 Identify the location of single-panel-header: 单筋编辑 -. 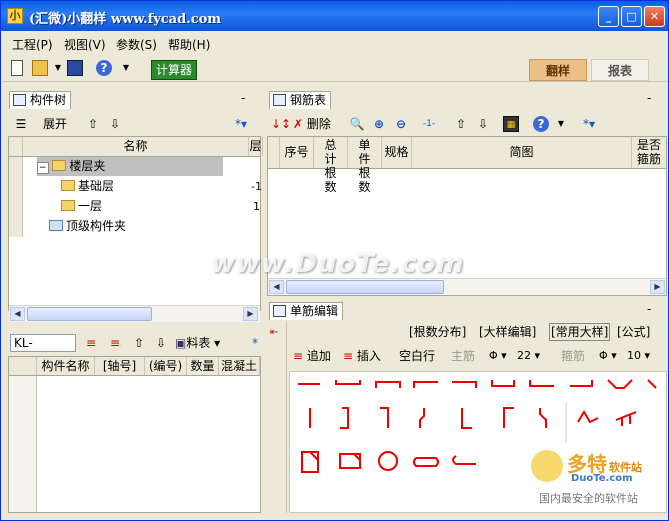
(467, 310).